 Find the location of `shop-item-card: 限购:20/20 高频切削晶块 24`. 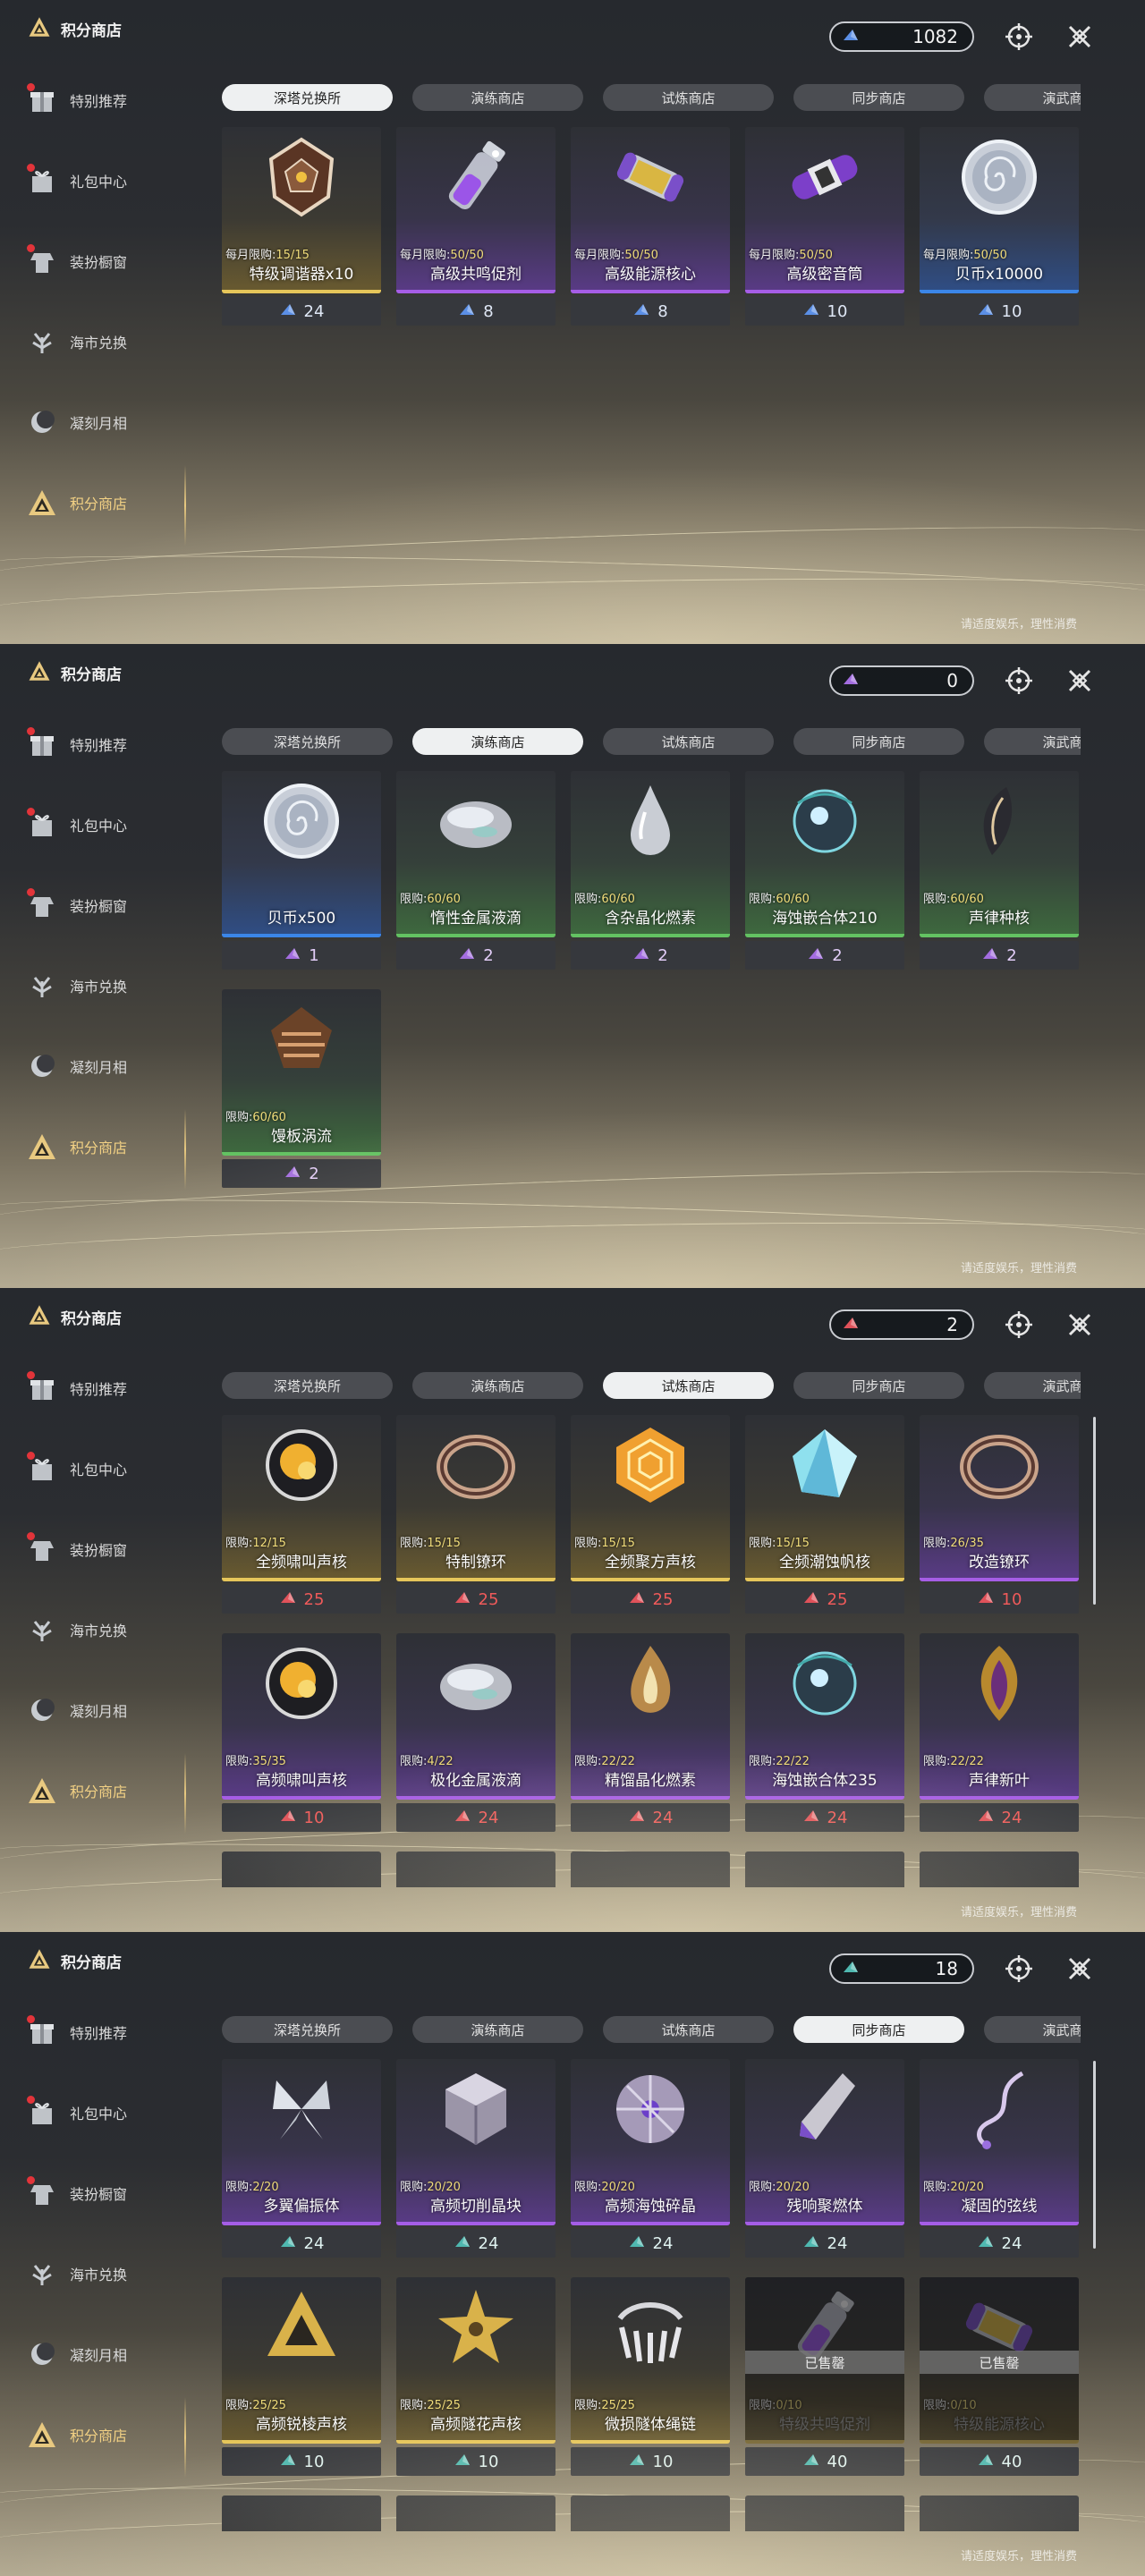

shop-item-card: 限购:20/20 高频切削晶块 24 is located at coordinates (476, 2160).